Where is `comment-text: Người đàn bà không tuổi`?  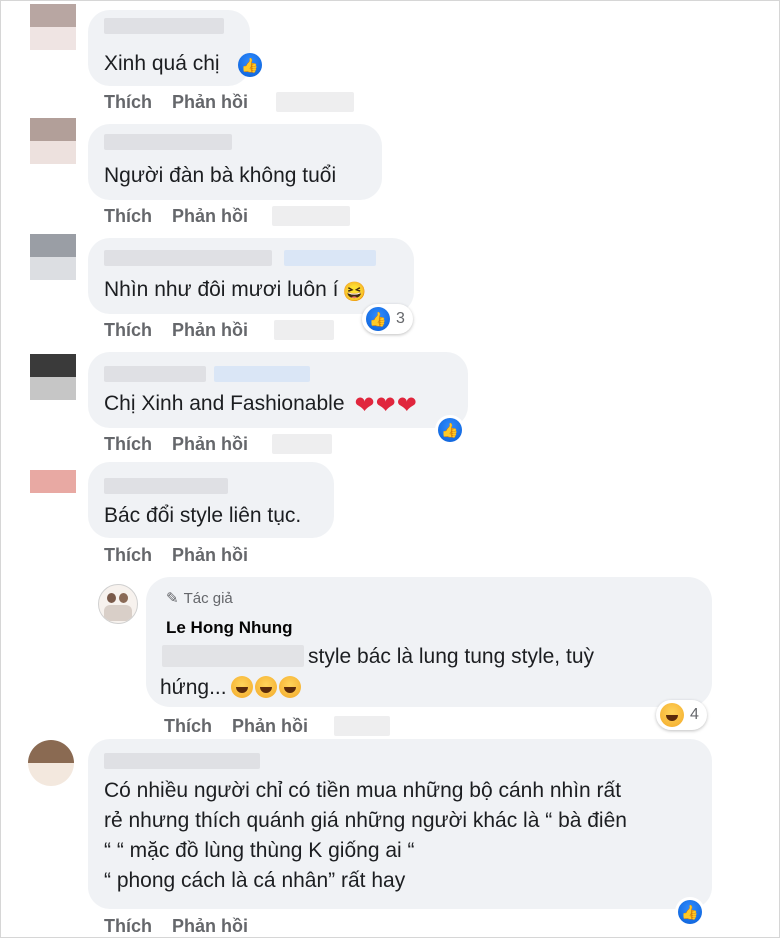
comment-text: Người đàn bà không tuổi is located at coordinates (220, 175).